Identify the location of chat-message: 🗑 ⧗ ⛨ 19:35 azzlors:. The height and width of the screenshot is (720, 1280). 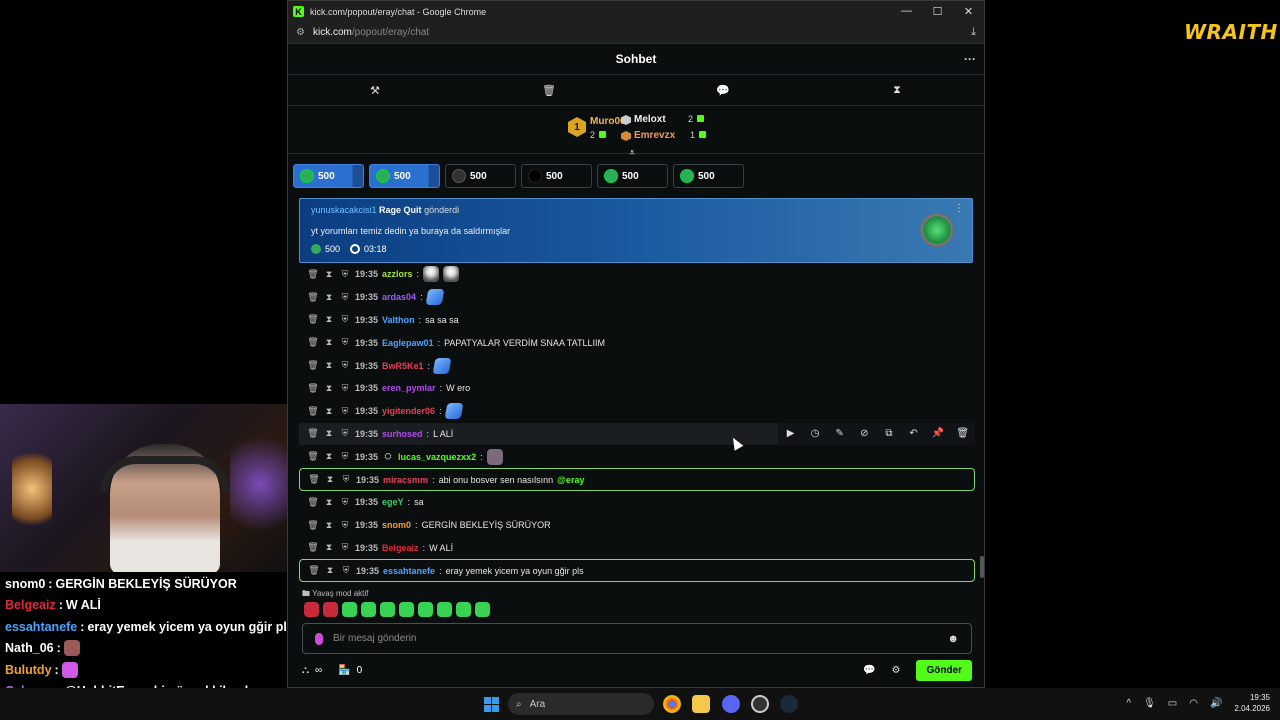
(637, 274).